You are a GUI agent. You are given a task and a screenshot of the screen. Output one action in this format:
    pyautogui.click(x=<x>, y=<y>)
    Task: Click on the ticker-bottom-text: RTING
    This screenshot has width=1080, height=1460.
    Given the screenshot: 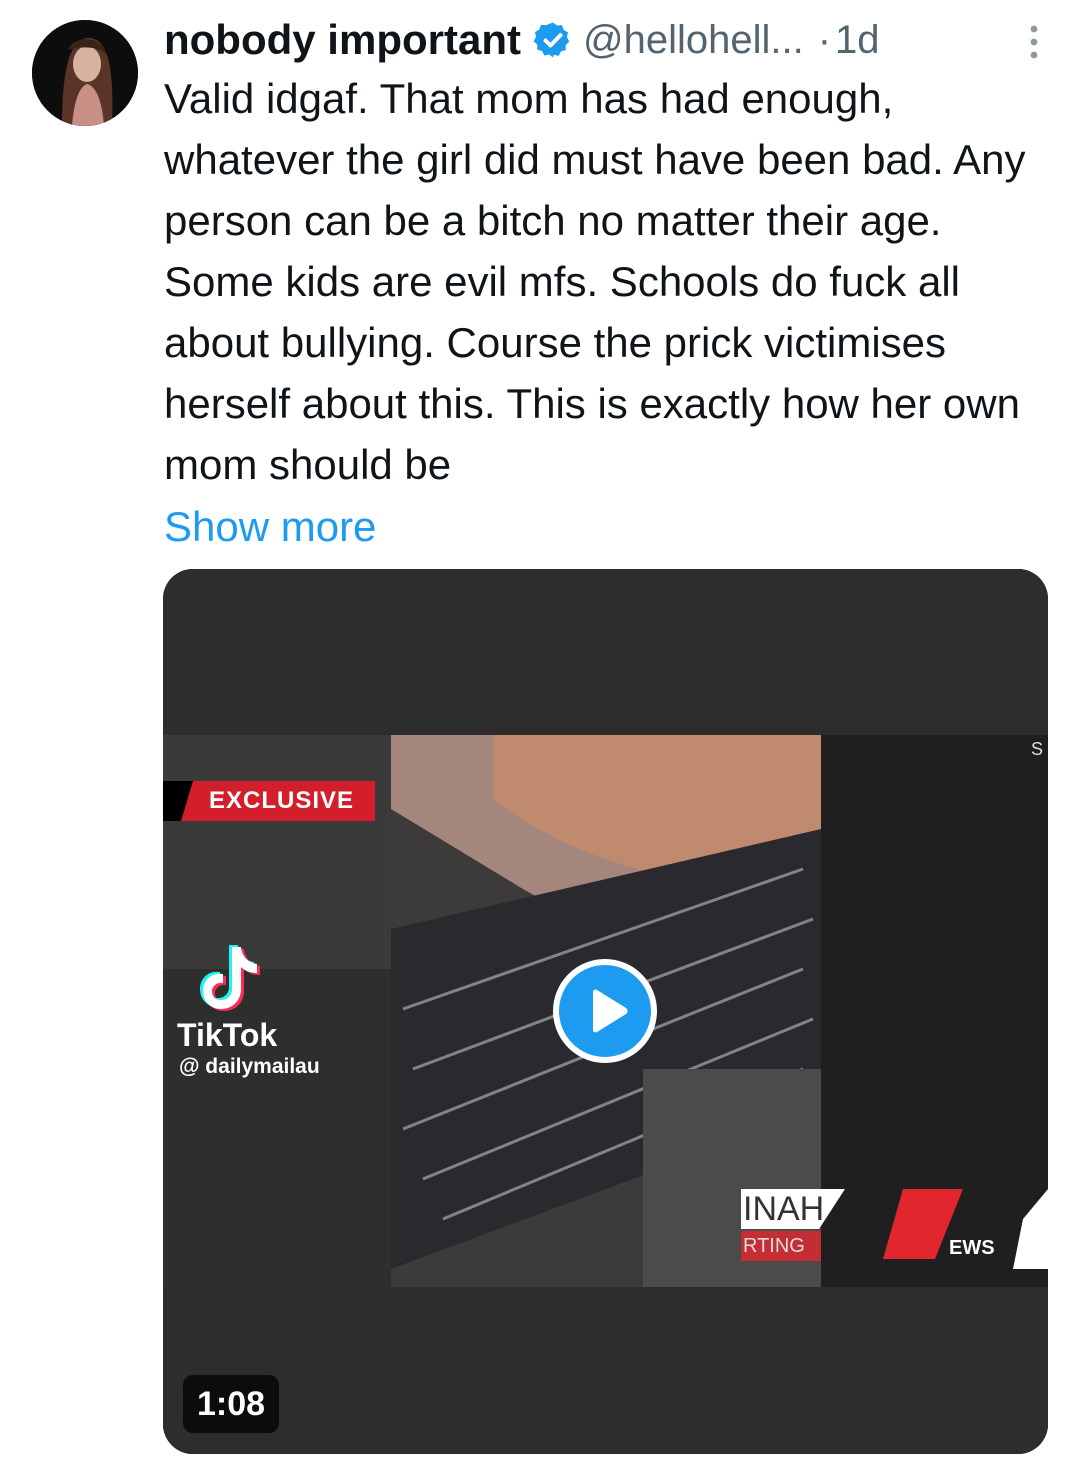 What is the action you would take?
    pyautogui.click(x=781, y=1246)
    